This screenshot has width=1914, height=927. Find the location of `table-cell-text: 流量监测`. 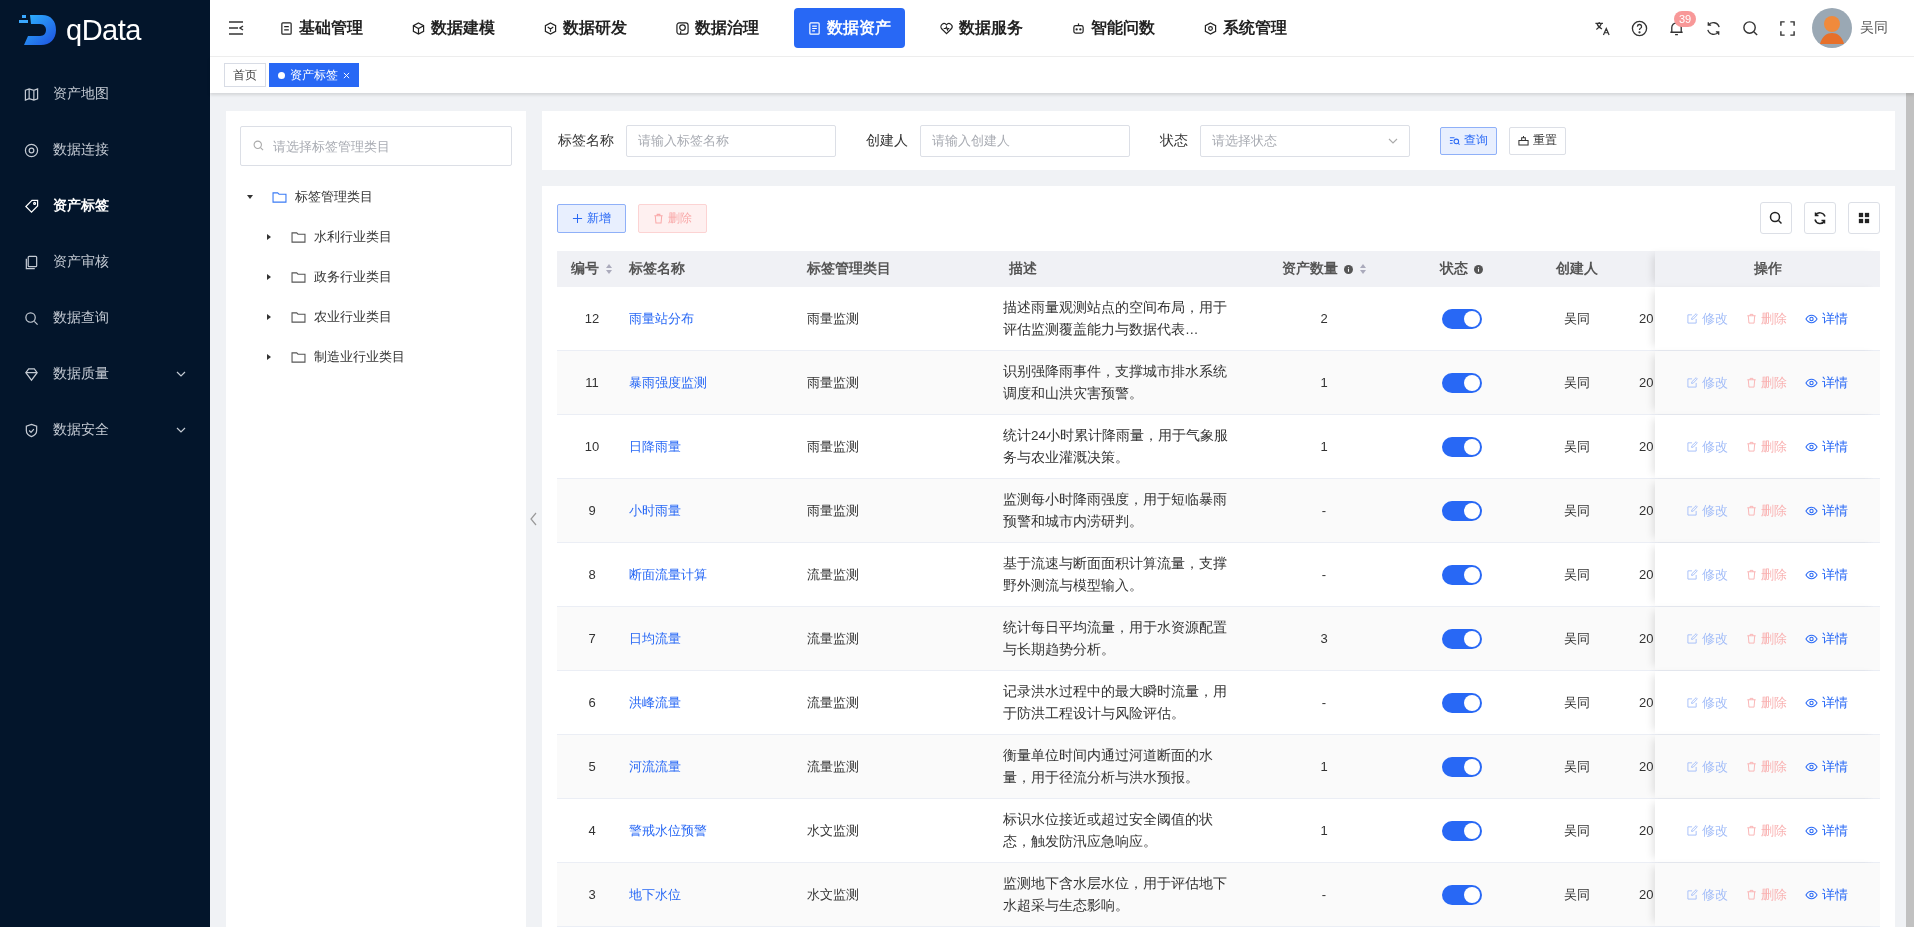

table-cell-text: 流量监测 is located at coordinates (833, 702).